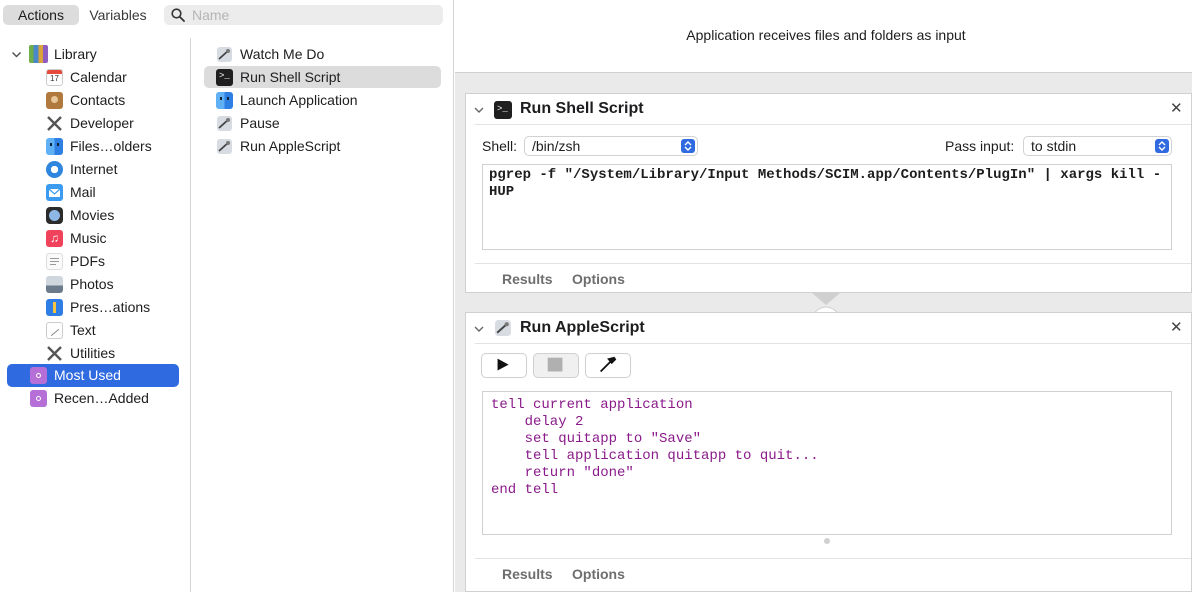  I want to click on category-utilities: Utilities, so click(116, 353).